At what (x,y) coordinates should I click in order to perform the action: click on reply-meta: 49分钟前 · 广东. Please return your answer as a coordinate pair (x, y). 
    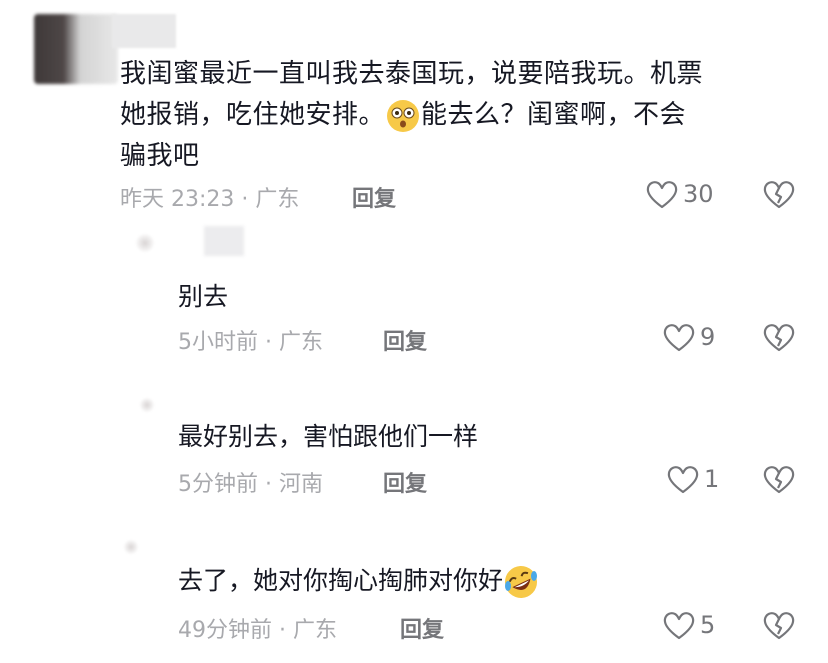
    Looking at the image, I should click on (257, 630).